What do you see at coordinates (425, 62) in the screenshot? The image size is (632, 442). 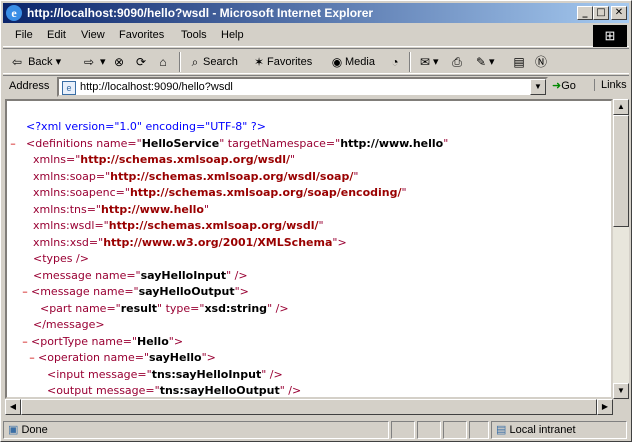 I see `mail-icon: ✉` at bounding box center [425, 62].